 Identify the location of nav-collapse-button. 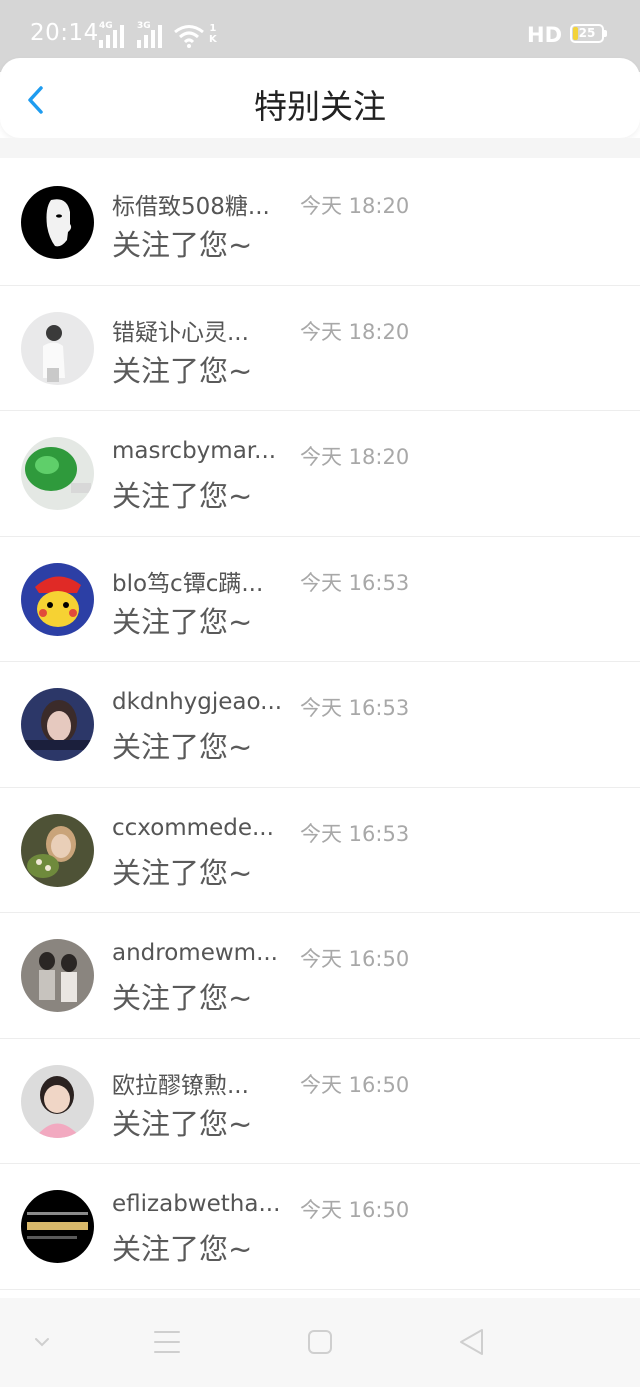
(42, 1342).